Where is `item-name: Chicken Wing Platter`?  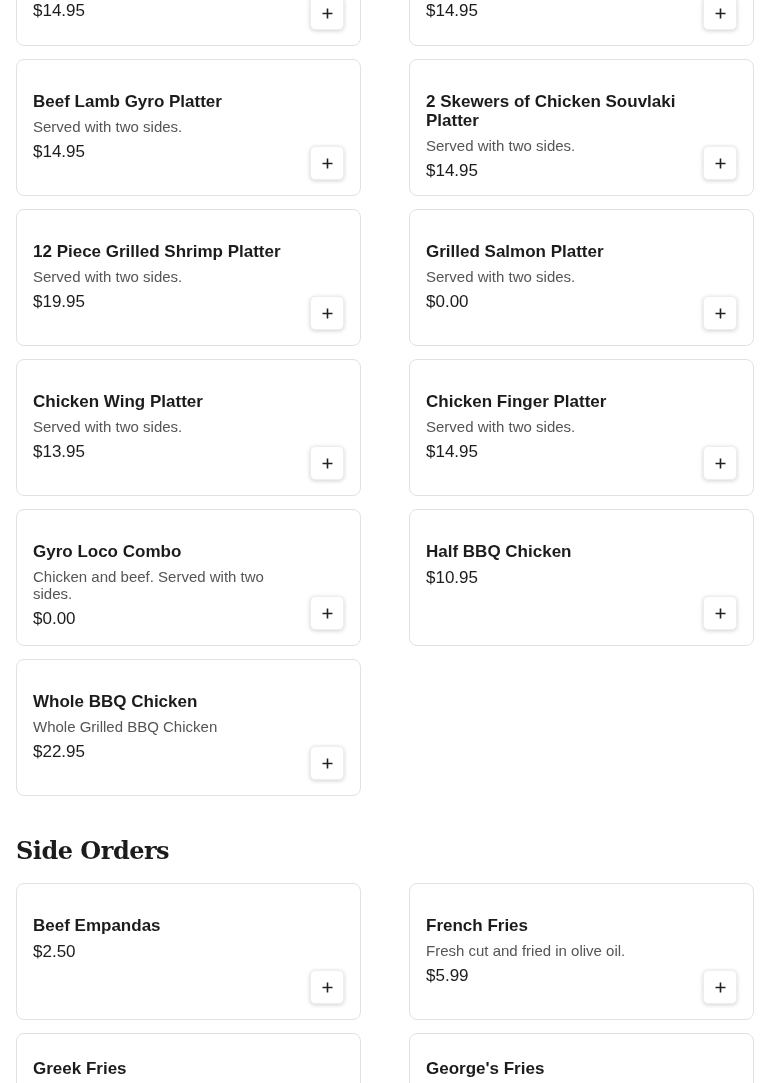 item-name: Chicken Wing Platter is located at coordinates (118, 401).